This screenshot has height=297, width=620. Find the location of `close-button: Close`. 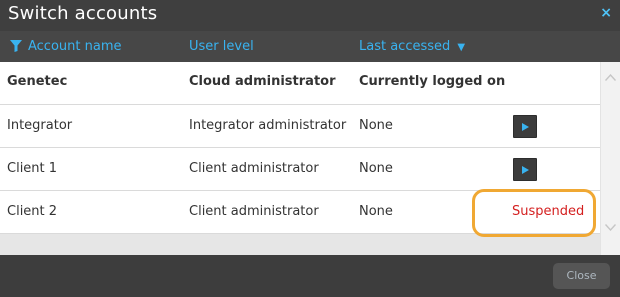

close-button: Close is located at coordinates (581, 276).